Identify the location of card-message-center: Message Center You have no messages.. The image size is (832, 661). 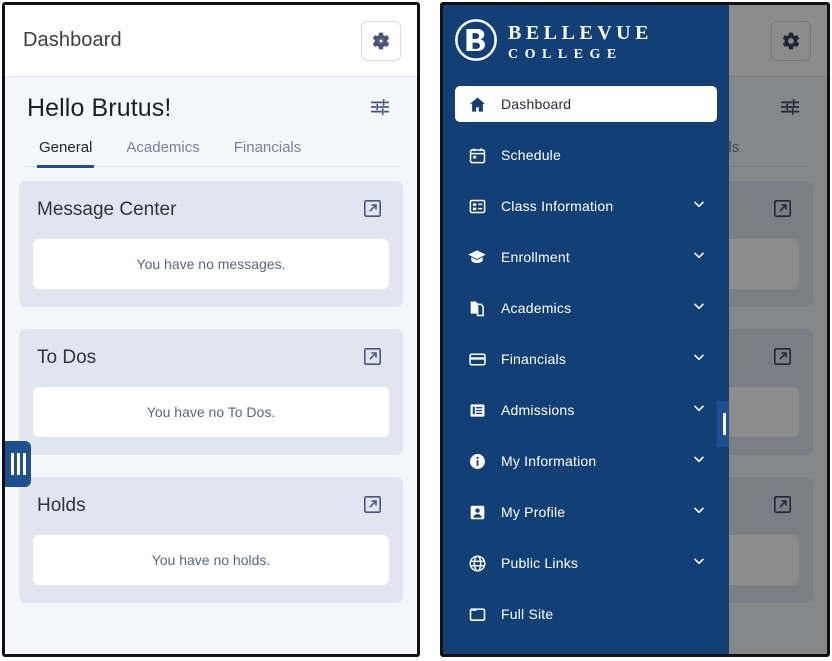
(211, 244).